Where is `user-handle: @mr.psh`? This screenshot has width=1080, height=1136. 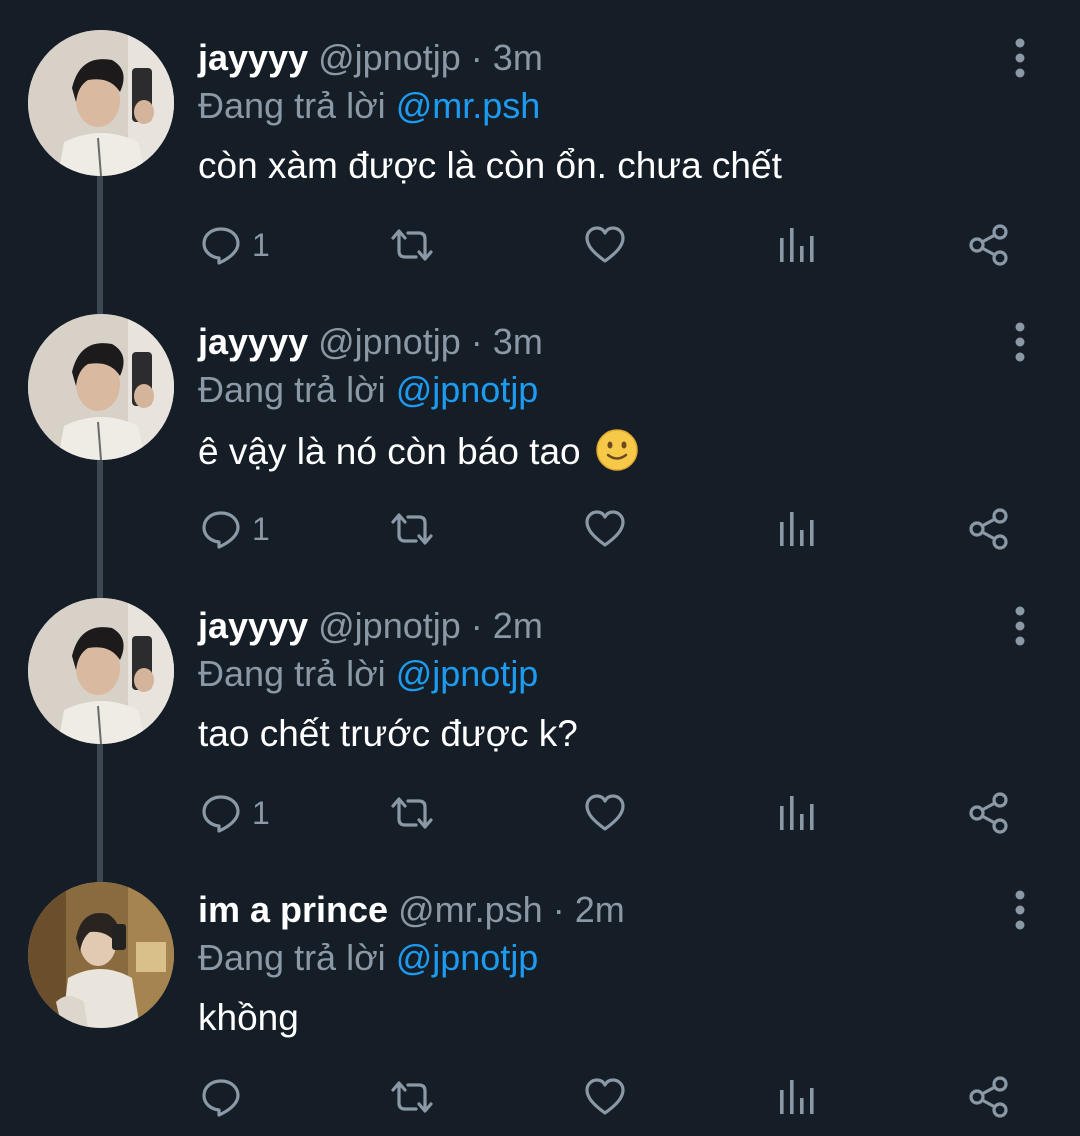 user-handle: @mr.psh is located at coordinates (470, 909).